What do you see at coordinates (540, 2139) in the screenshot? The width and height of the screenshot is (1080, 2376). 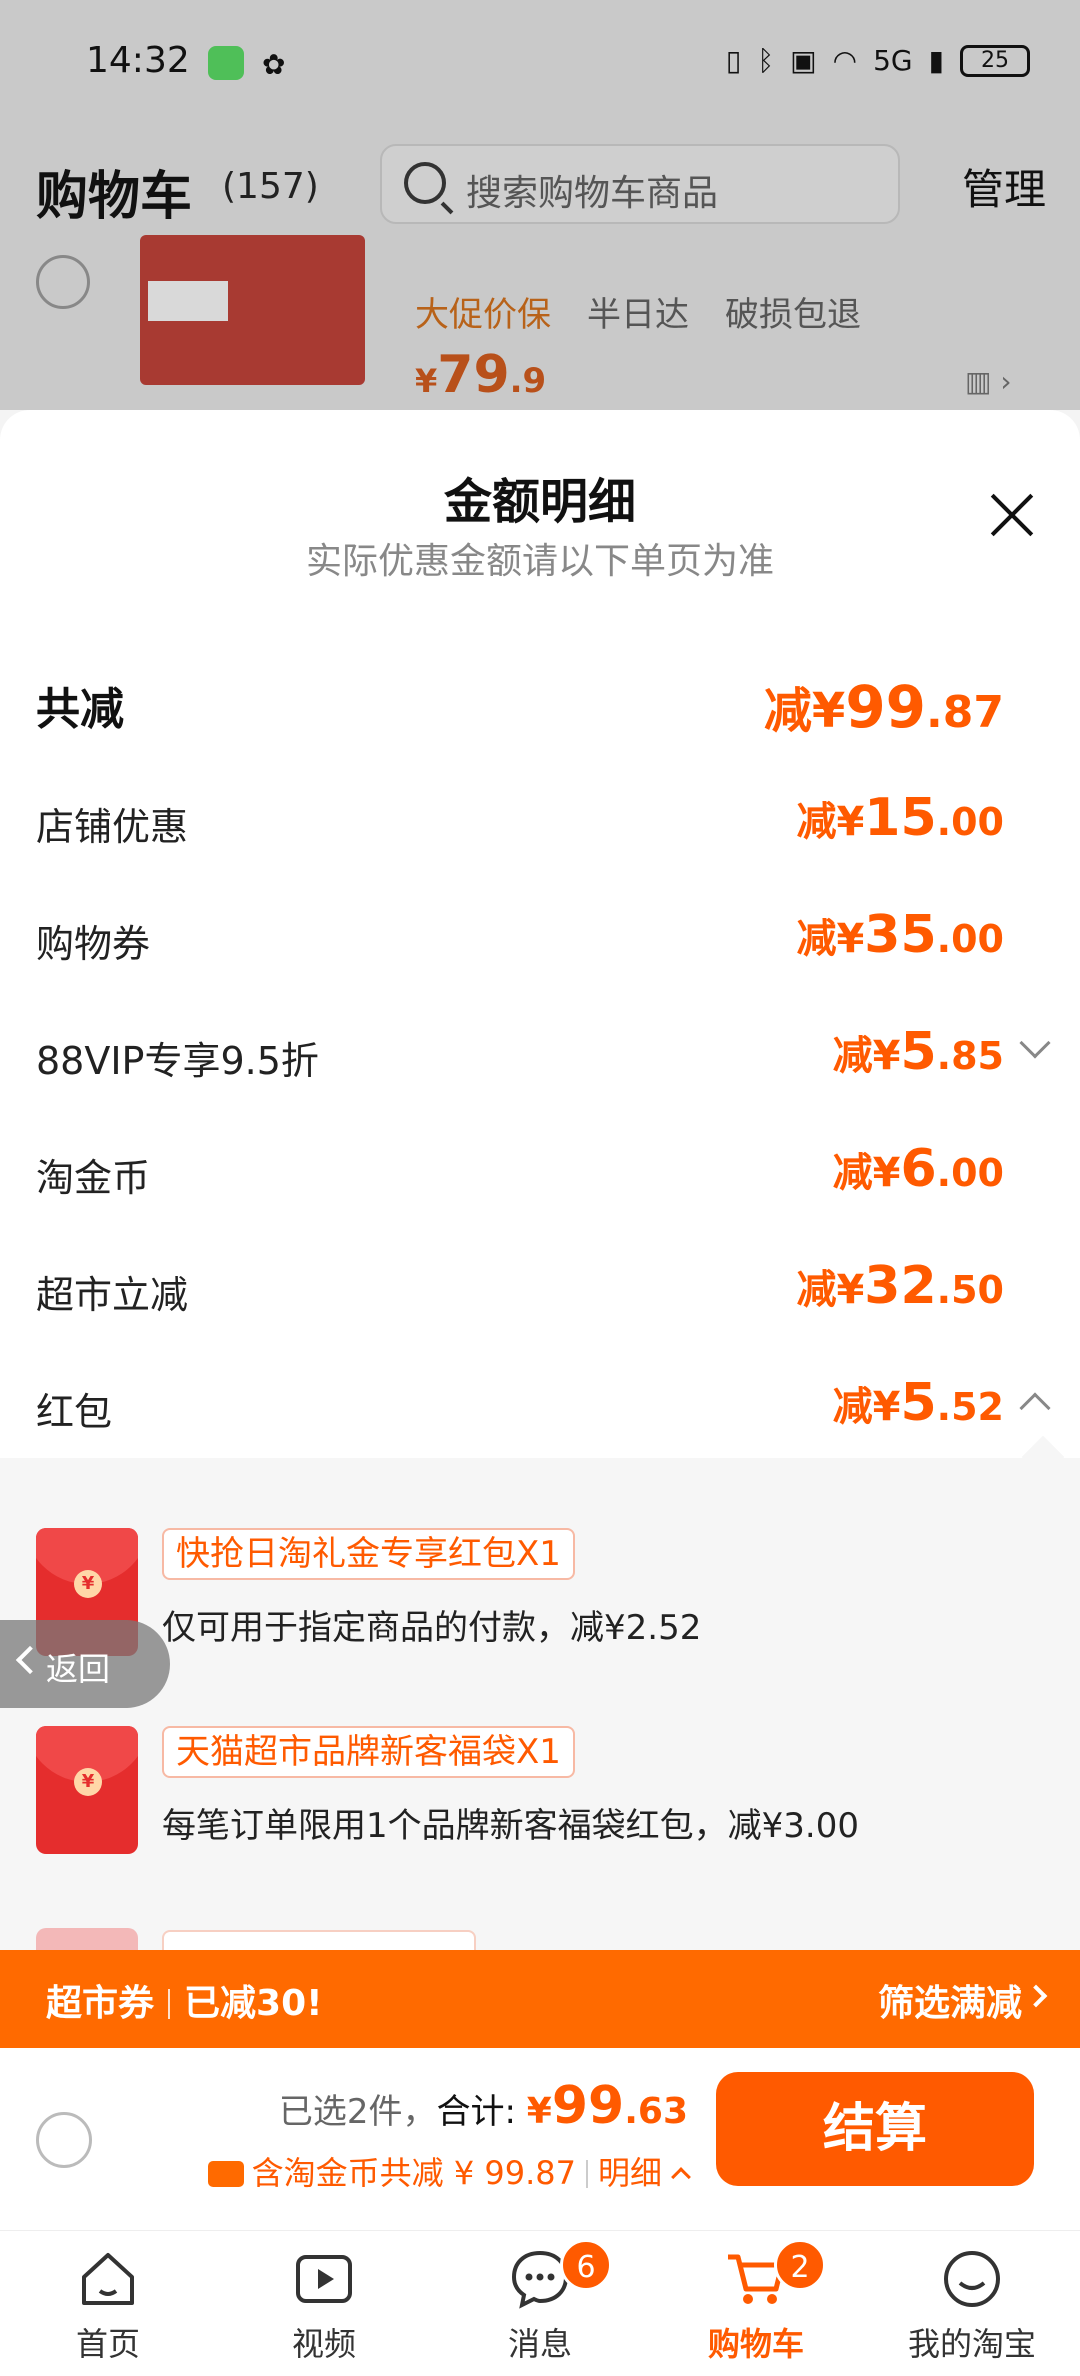 I see `checkout-bar: 已选2件，合计: ¥99.63 含淘金币共减 ¥ 99.87 明细 结算` at bounding box center [540, 2139].